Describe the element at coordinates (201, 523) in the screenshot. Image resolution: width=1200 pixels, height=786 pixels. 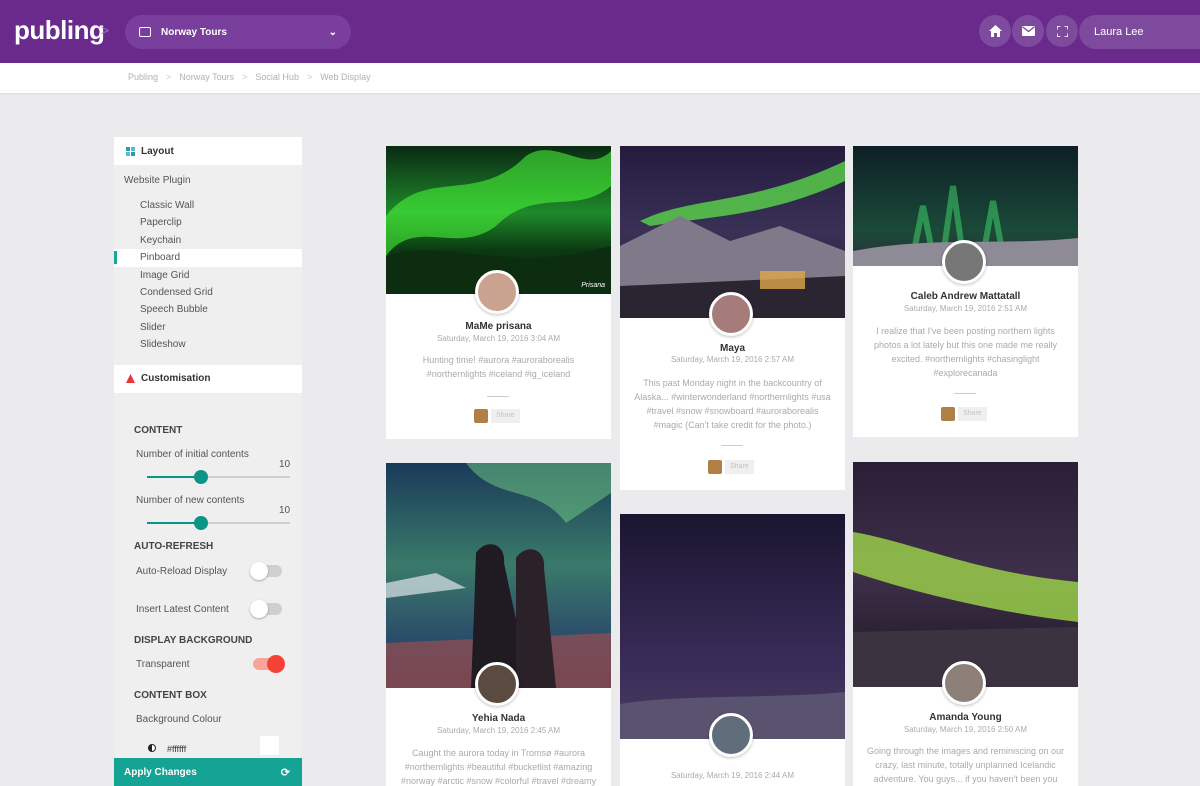
I see `new-contents-slider-handle` at that location.